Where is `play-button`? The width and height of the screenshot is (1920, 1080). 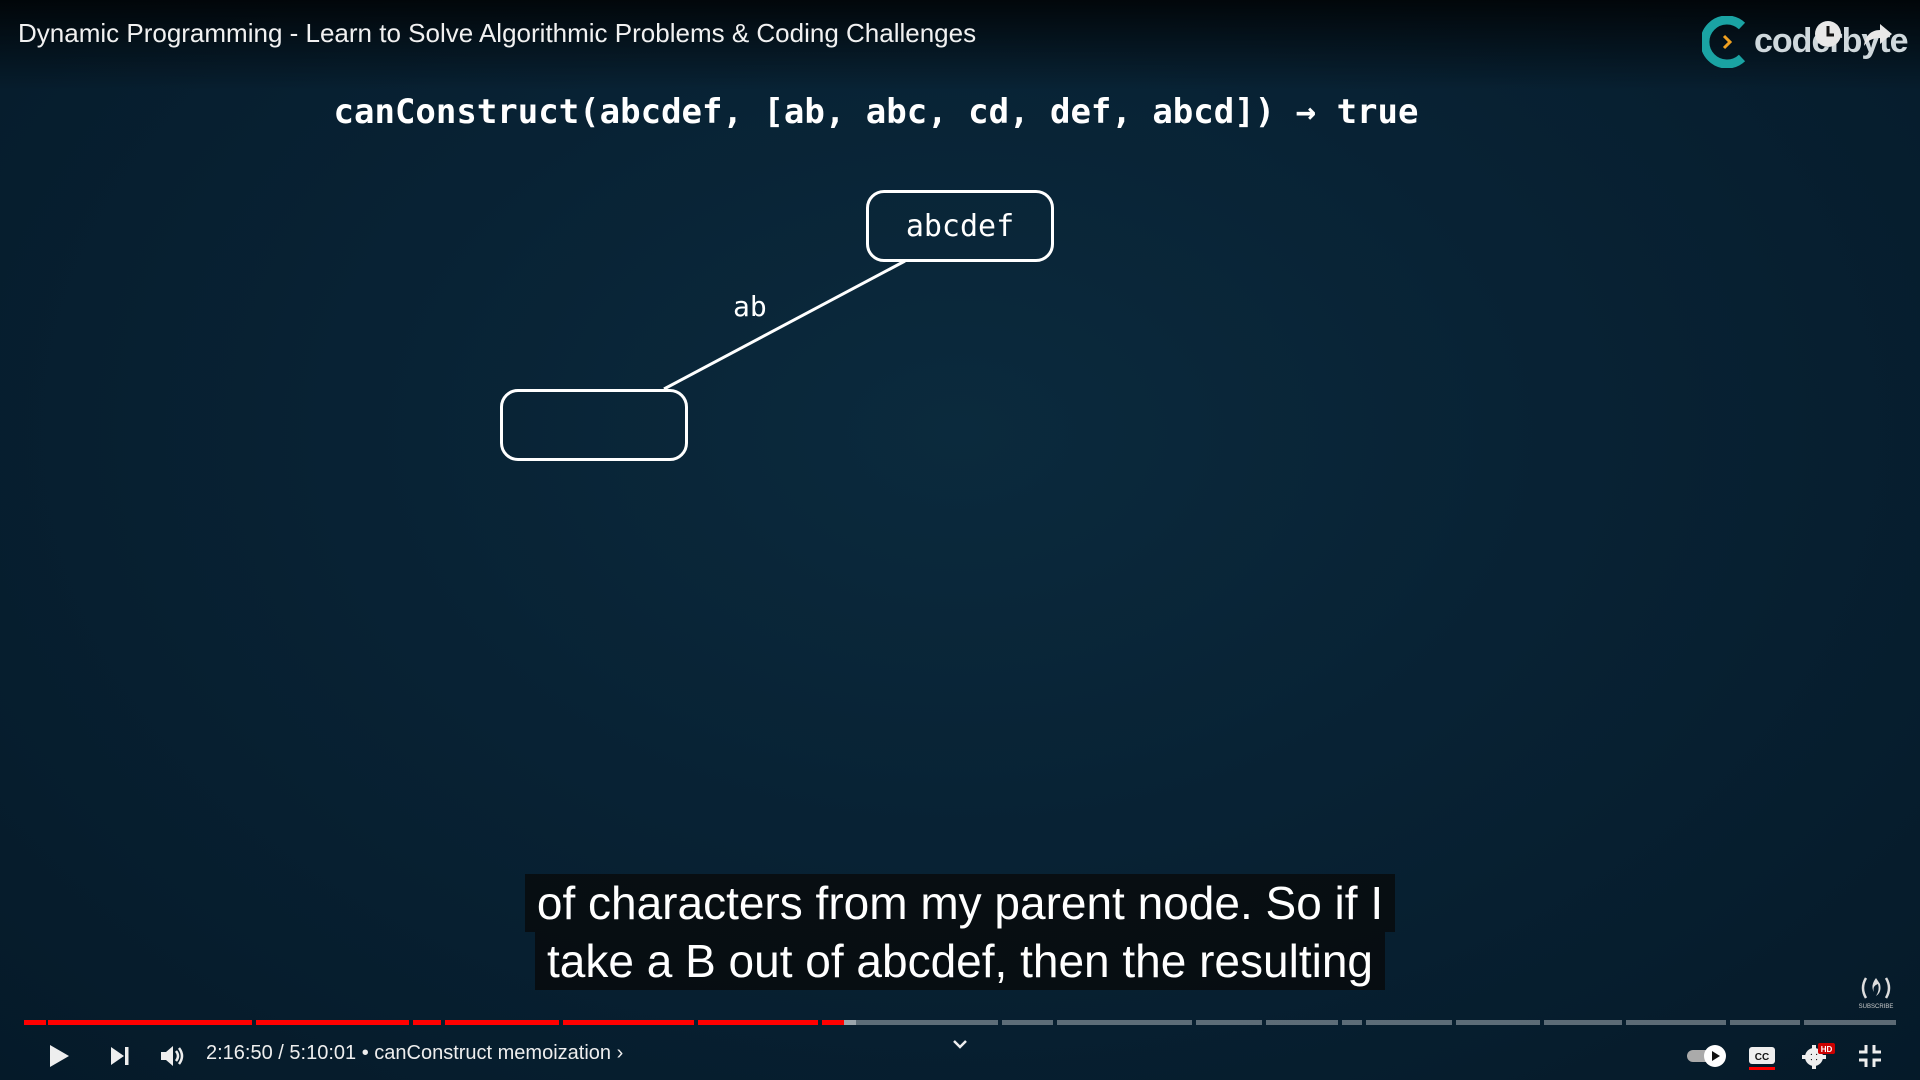 play-button is located at coordinates (58, 1056).